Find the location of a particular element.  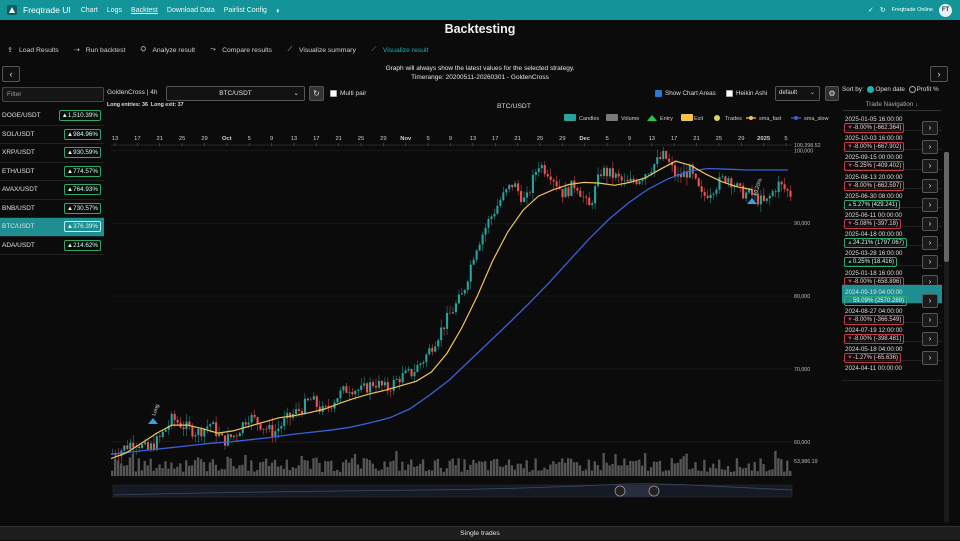

nav-backtest: Backtest is located at coordinates (144, 10).